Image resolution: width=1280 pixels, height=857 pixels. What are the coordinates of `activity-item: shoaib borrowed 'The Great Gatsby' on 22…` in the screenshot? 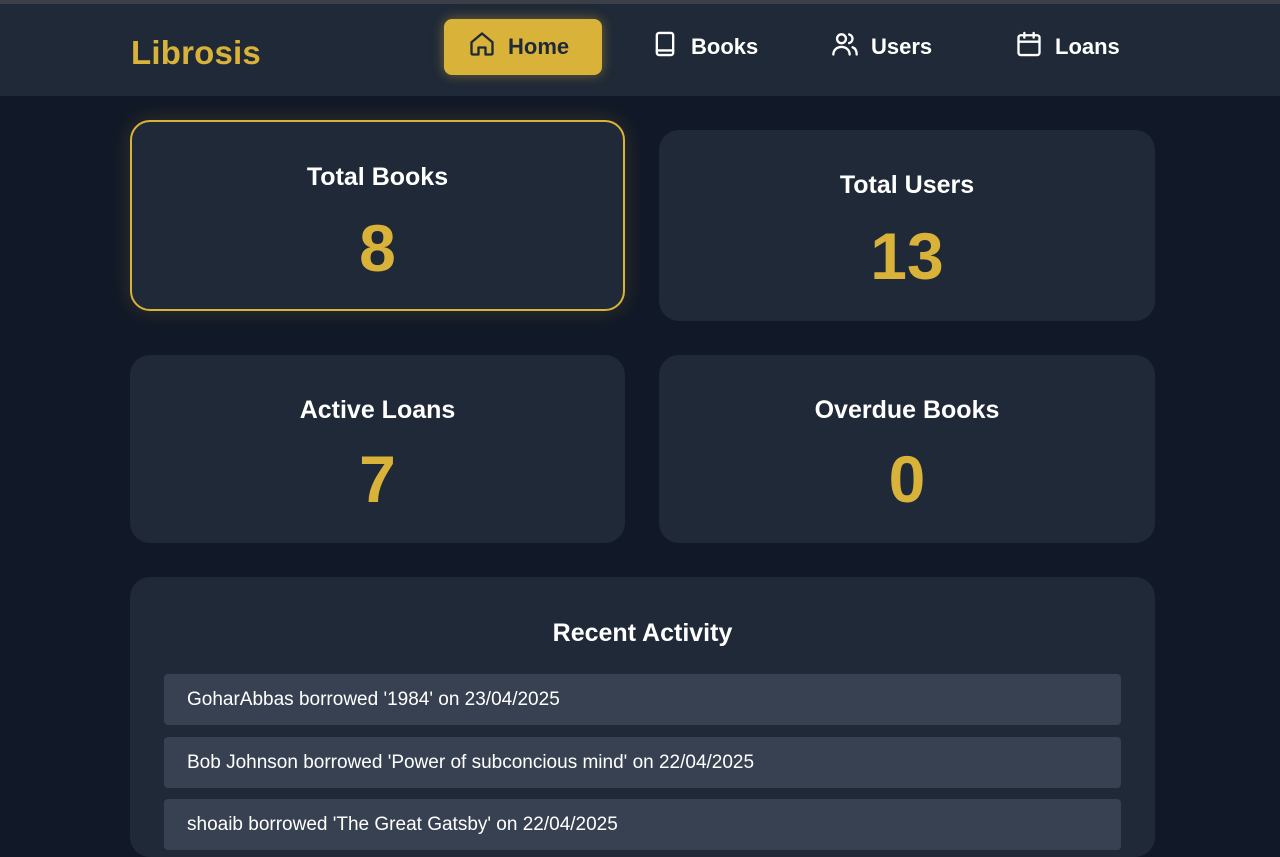 It's located at (642, 824).